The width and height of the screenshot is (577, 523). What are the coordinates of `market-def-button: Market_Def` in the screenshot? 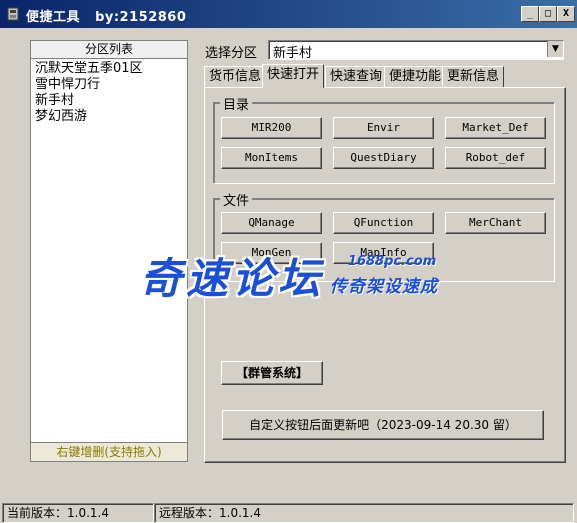 It's located at (495, 128).